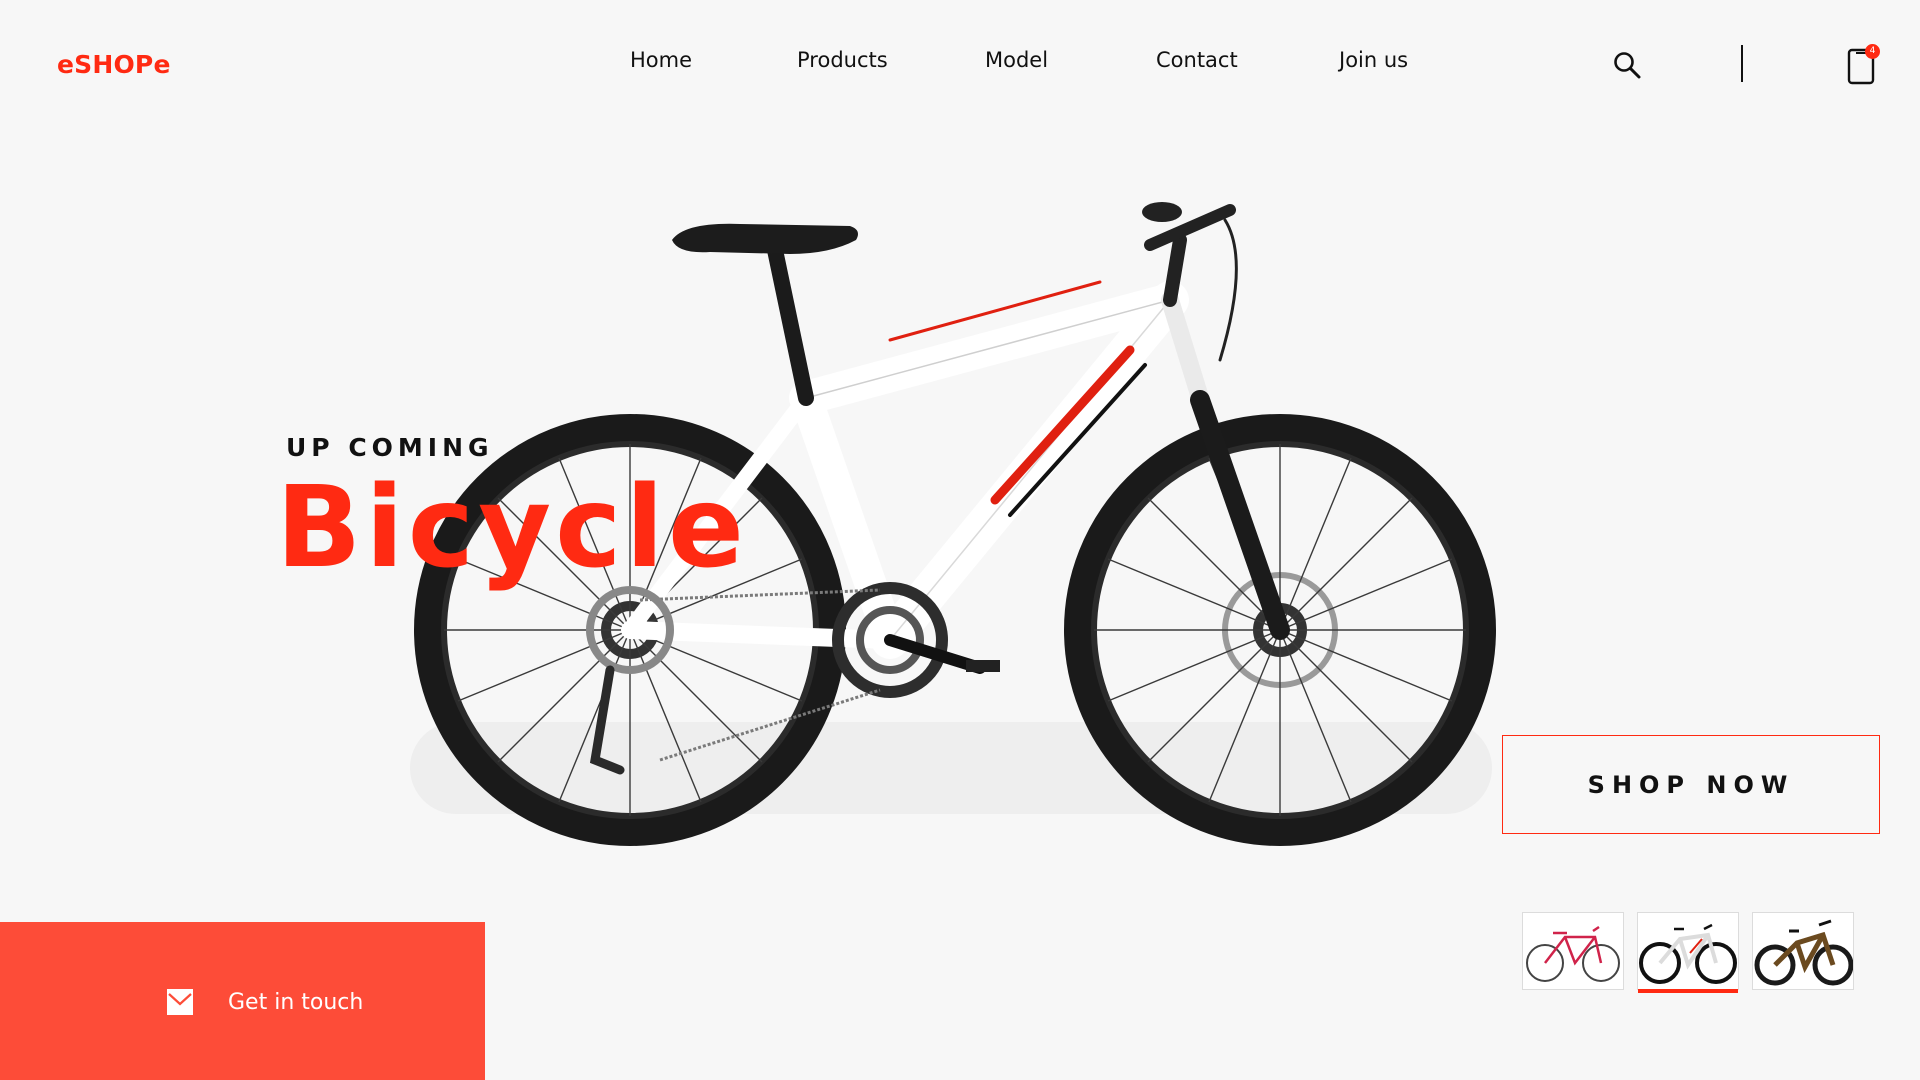  Describe the element at coordinates (1742, 63) in the screenshot. I see `header-divider` at that location.